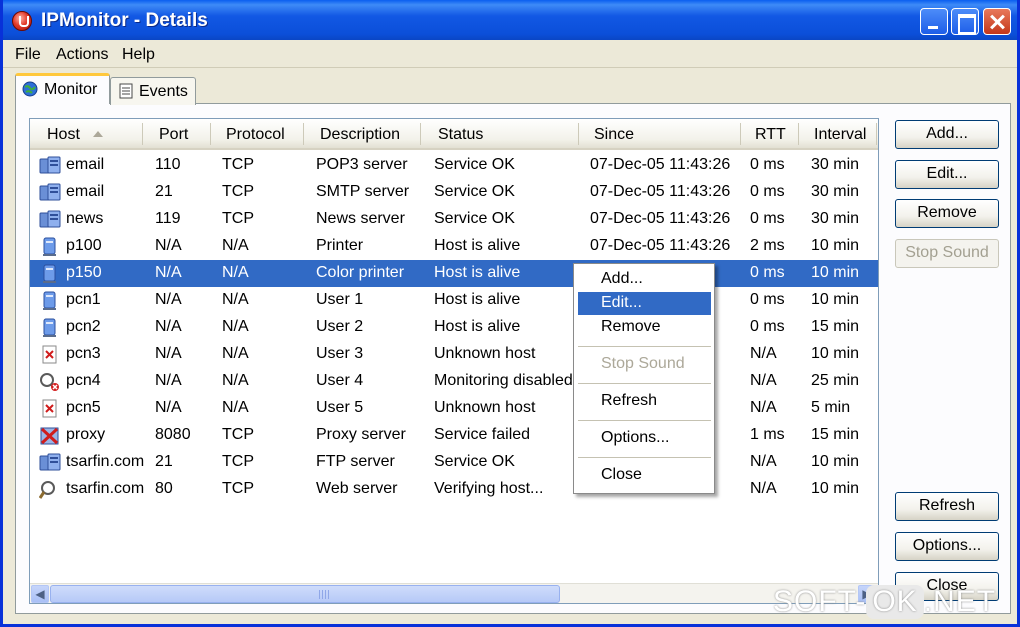  Describe the element at coordinates (614, 135) in the screenshot. I see `column-since: Since` at that location.